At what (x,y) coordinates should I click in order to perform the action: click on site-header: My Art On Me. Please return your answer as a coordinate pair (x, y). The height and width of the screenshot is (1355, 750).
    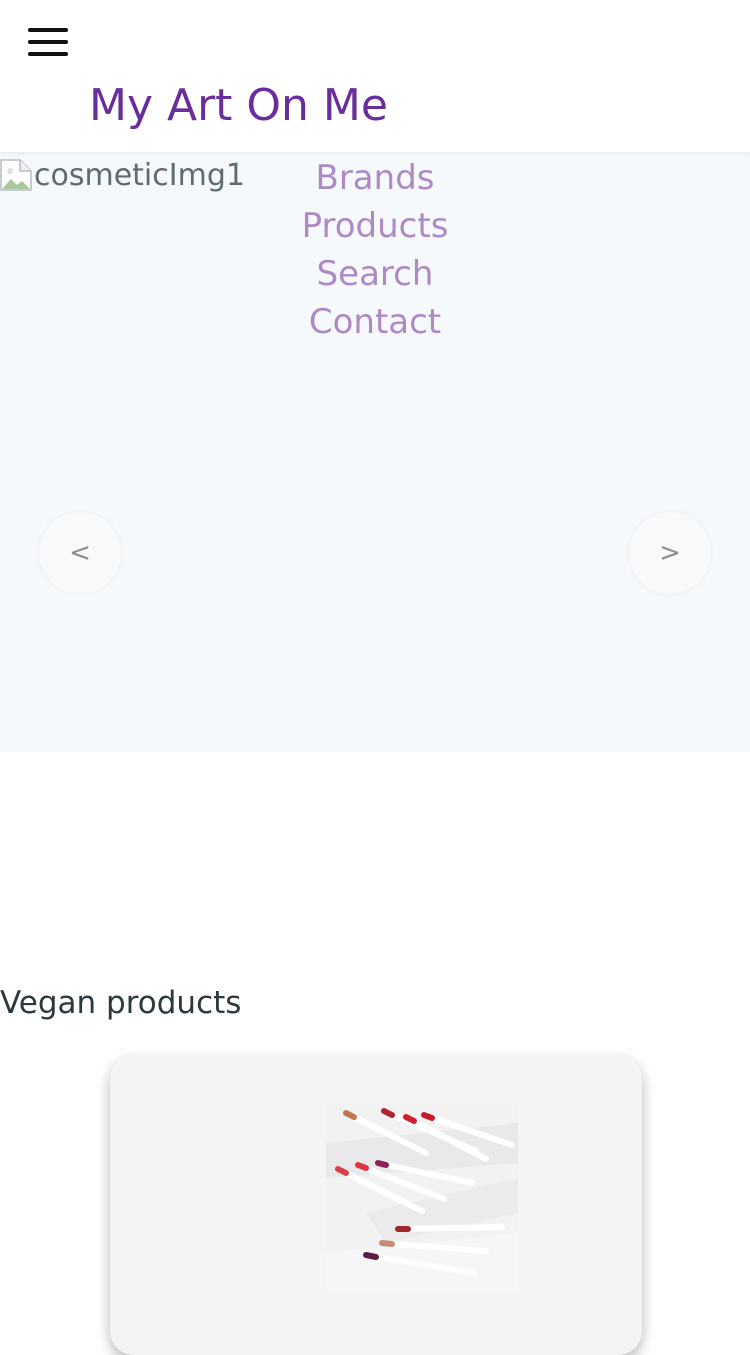
    Looking at the image, I should click on (375, 76).